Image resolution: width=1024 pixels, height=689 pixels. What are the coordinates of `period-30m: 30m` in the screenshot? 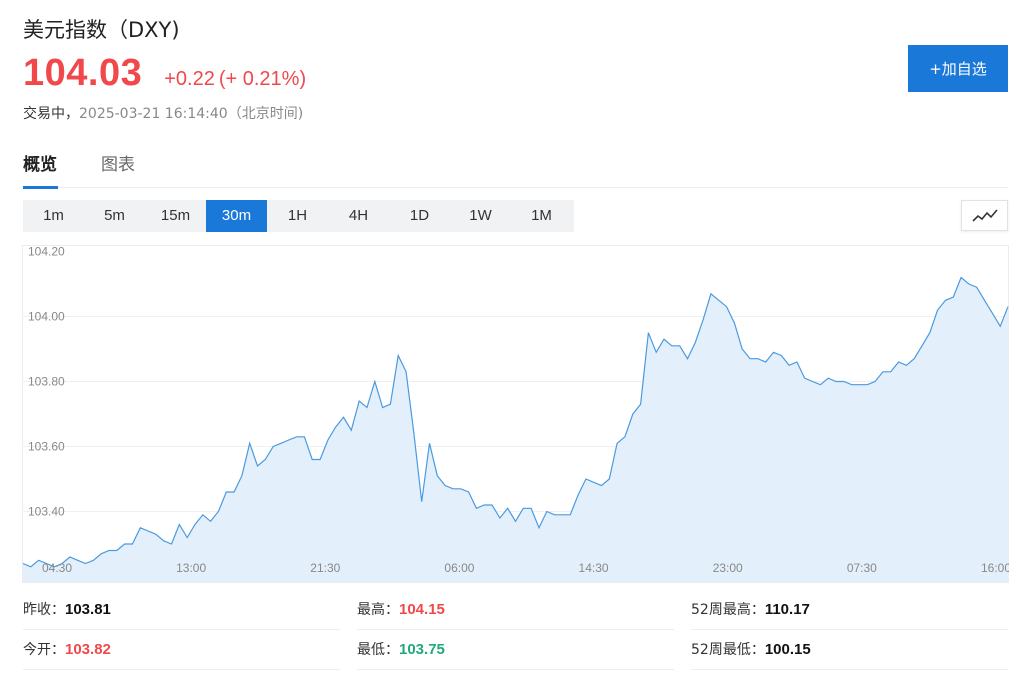 It's located at (236, 216).